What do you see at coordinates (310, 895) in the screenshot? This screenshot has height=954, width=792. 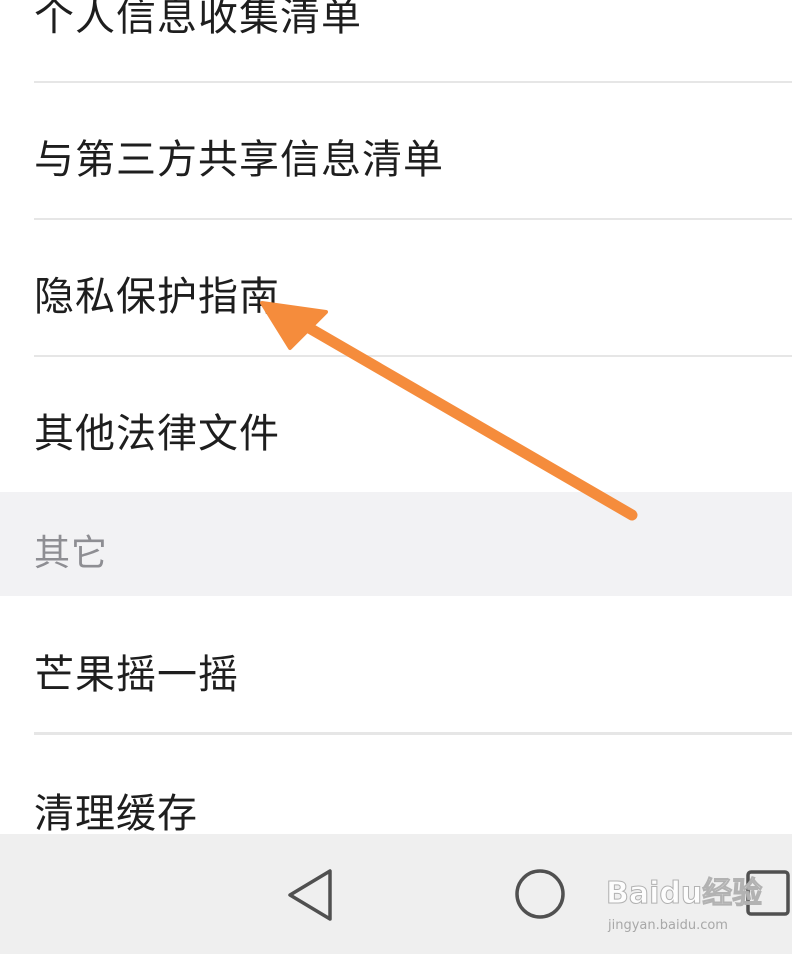 I see `back-icon` at bounding box center [310, 895].